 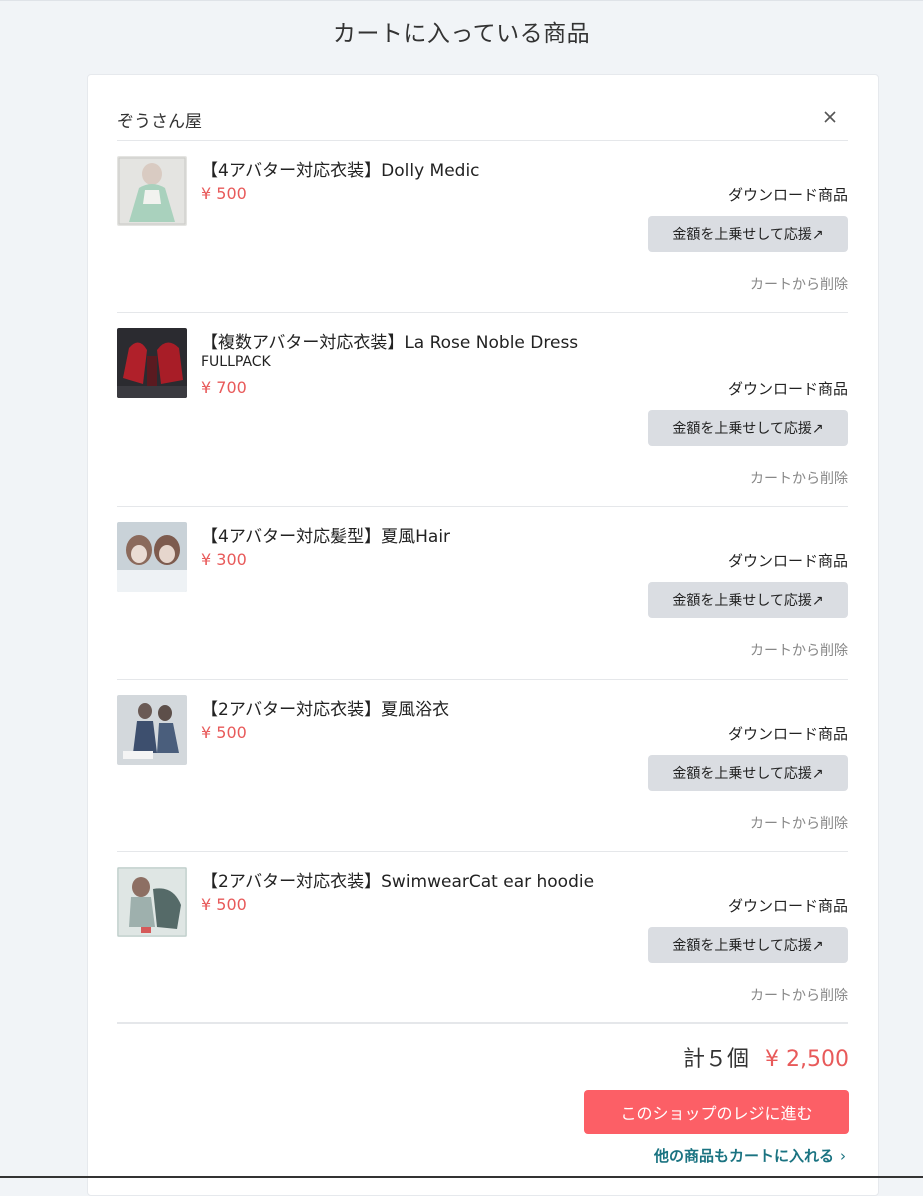 I want to click on chevron-right-icon: ›, so click(x=843, y=1156).